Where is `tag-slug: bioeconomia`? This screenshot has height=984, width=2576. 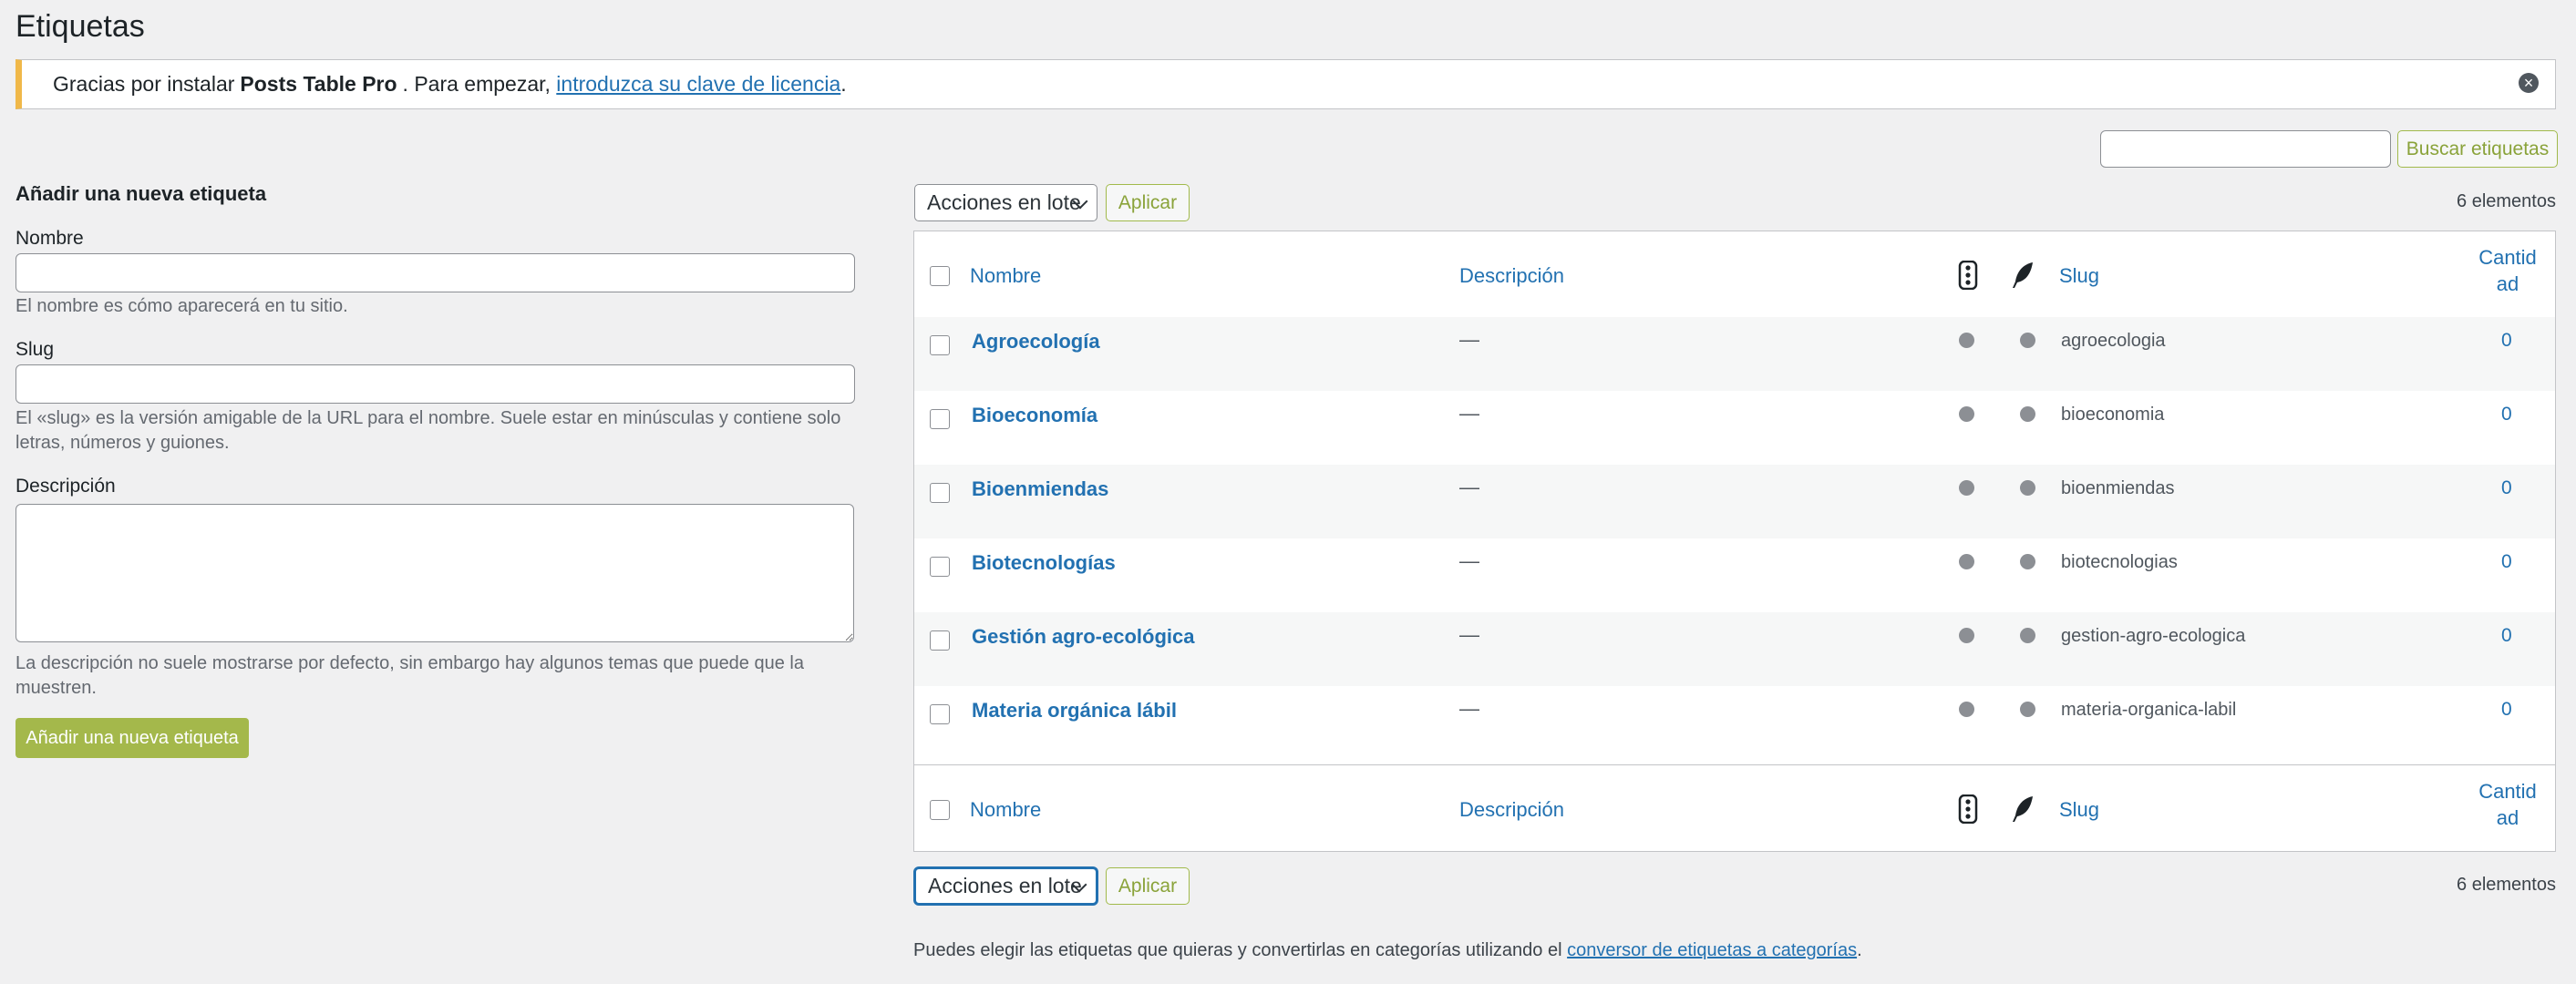
tag-slug: bioeconomia is located at coordinates (2113, 415).